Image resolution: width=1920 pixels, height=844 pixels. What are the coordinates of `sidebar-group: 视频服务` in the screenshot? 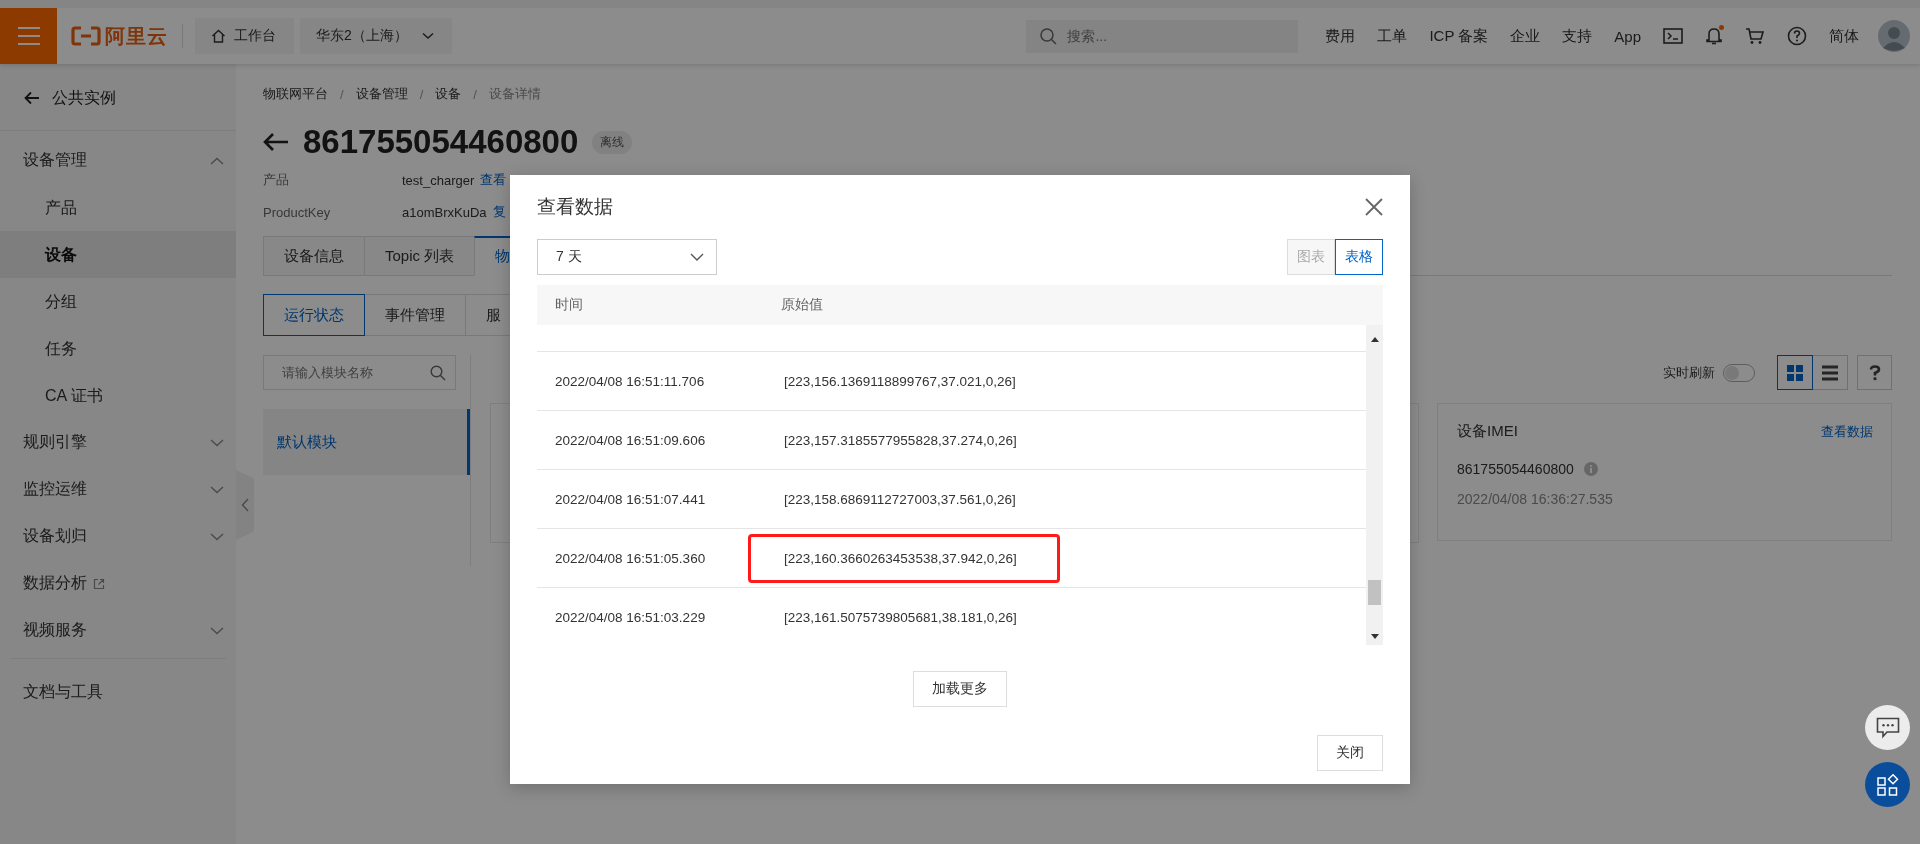 It's located at (118, 630).